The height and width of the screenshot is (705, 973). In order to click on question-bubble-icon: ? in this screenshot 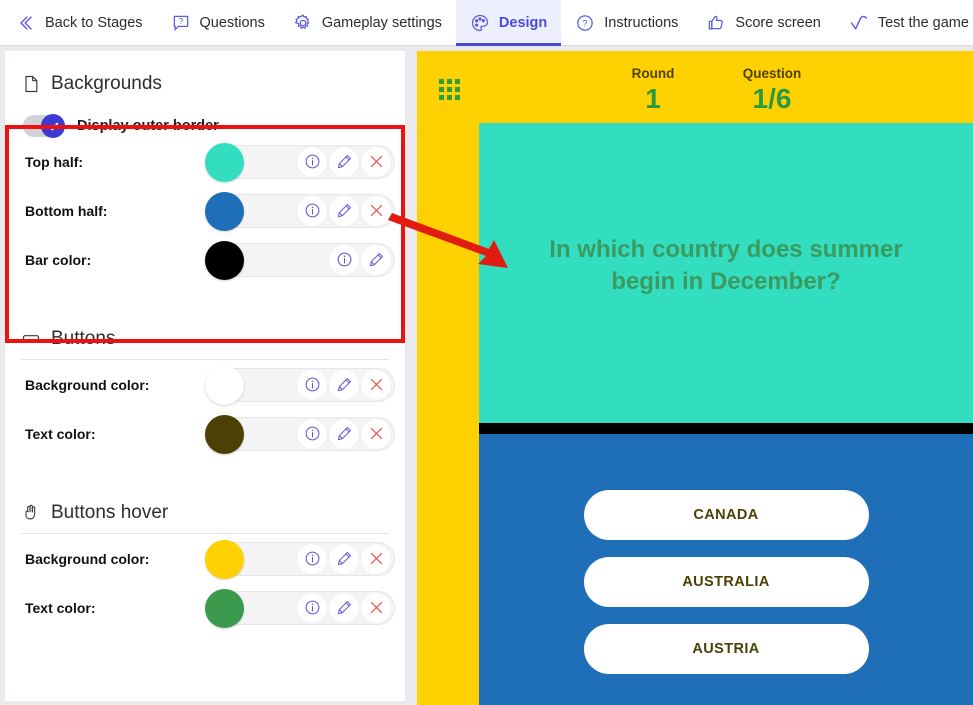, I will do `click(181, 23)`.